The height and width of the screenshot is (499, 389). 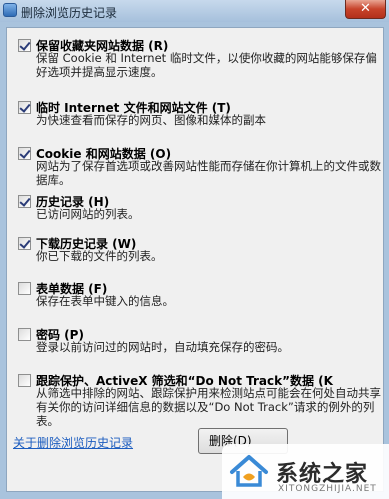 What do you see at coordinates (24, 334) in the screenshot?
I see `passwords-checkbox` at bounding box center [24, 334].